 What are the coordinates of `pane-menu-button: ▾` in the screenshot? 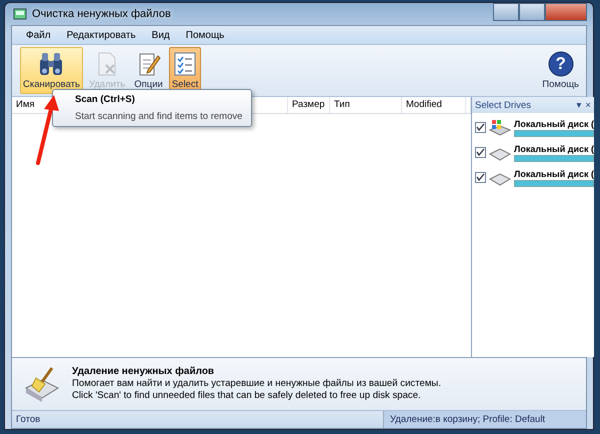 It's located at (579, 105).